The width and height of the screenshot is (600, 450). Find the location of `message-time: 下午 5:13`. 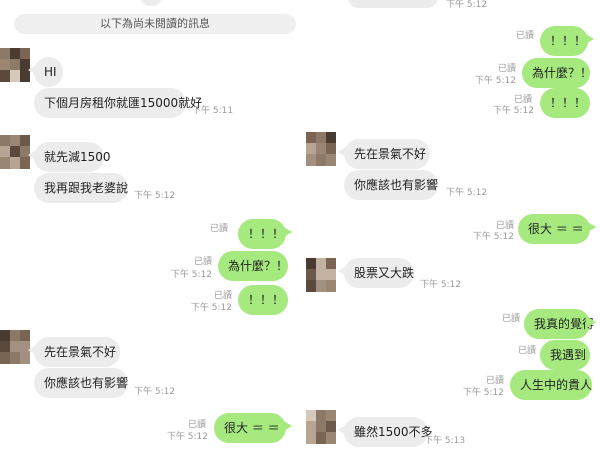

message-time: 下午 5:13 is located at coordinates (445, 441).